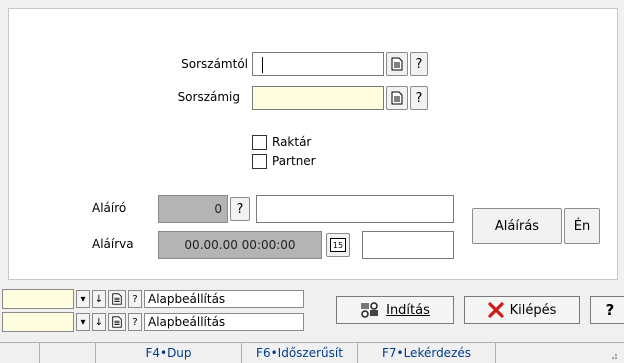 The height and width of the screenshot is (363, 624). Describe the element at coordinates (259, 161) in the screenshot. I see `partner-checkbox` at that location.